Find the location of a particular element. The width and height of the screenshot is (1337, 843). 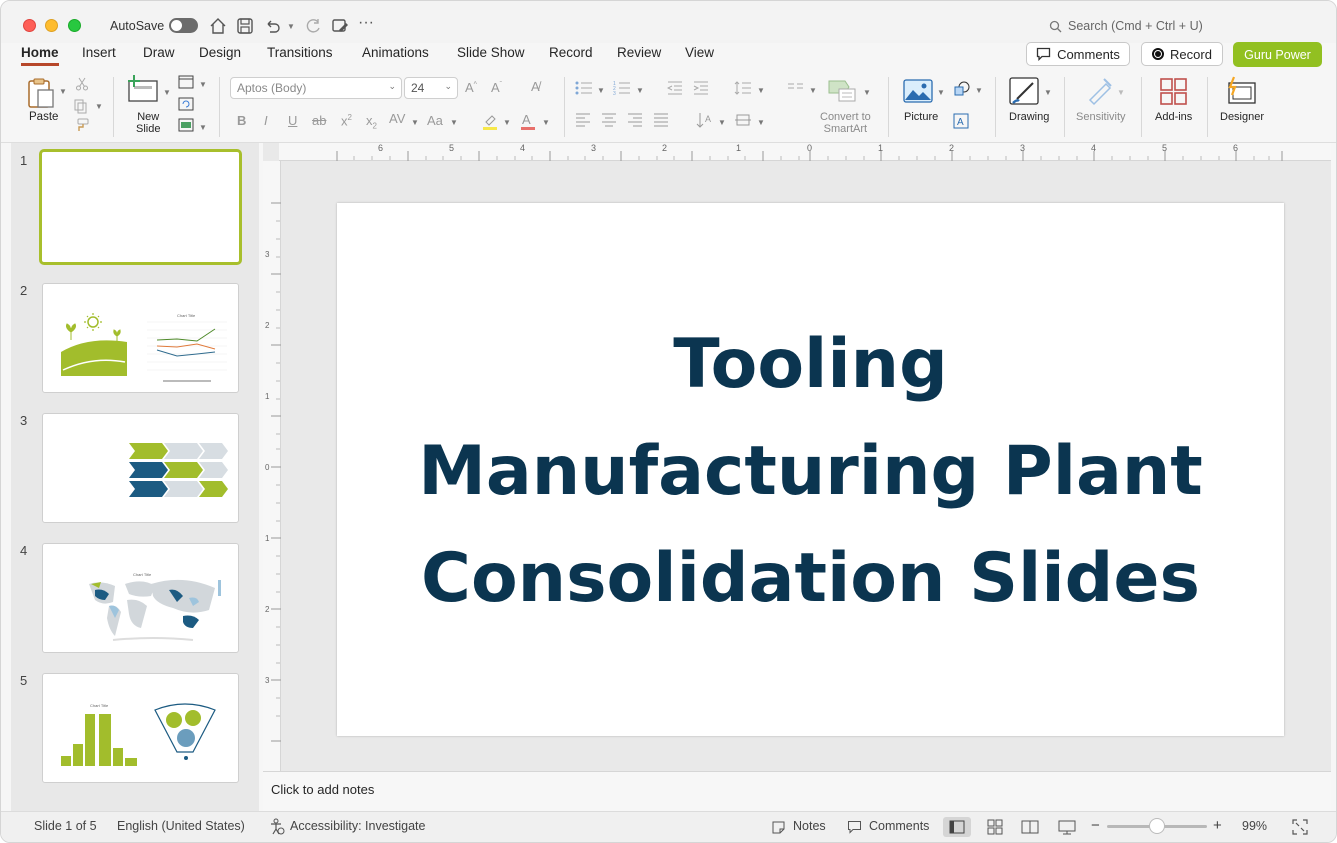

redo-icon is located at coordinates (313, 26).